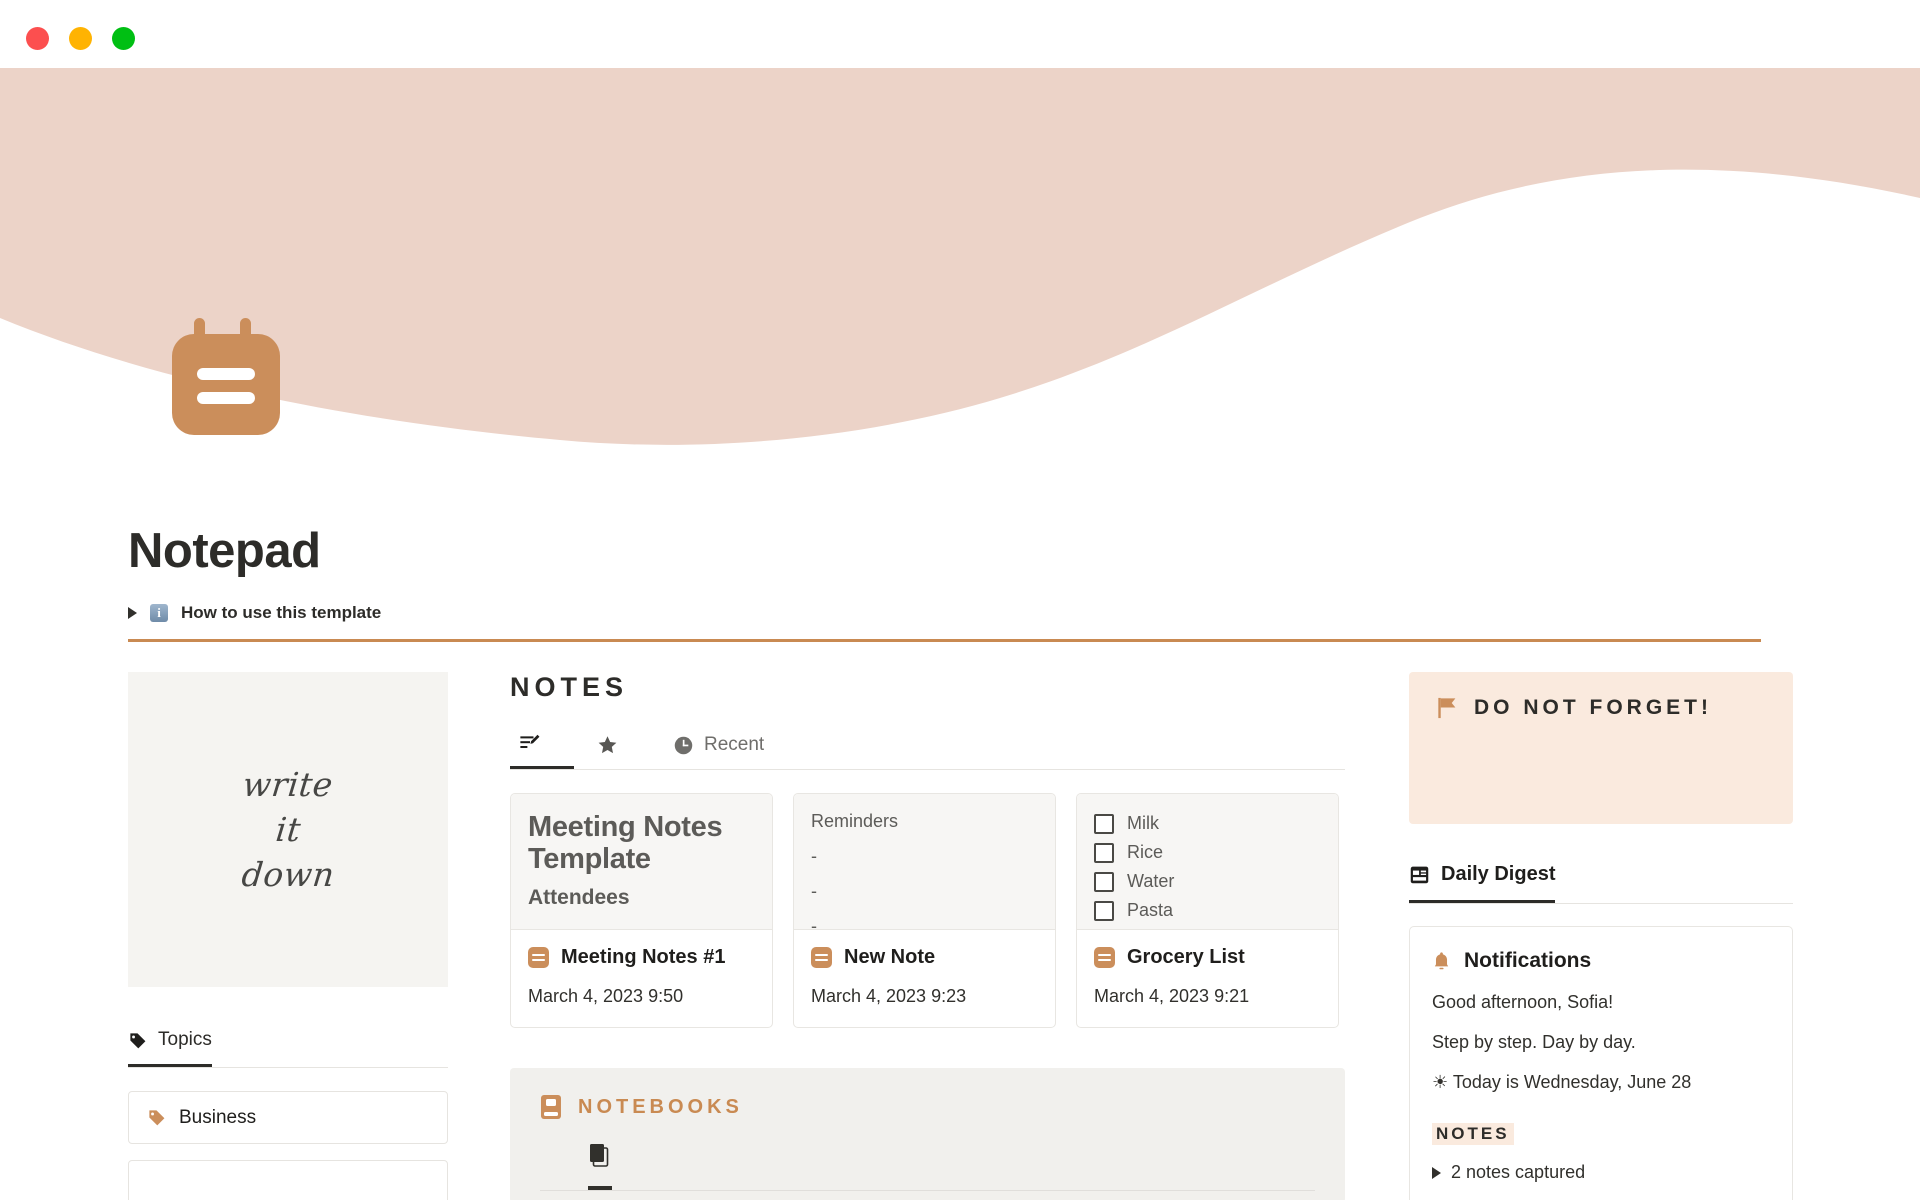 Image resolution: width=1920 pixels, height=1200 pixels. I want to click on close-button, so click(37, 38).